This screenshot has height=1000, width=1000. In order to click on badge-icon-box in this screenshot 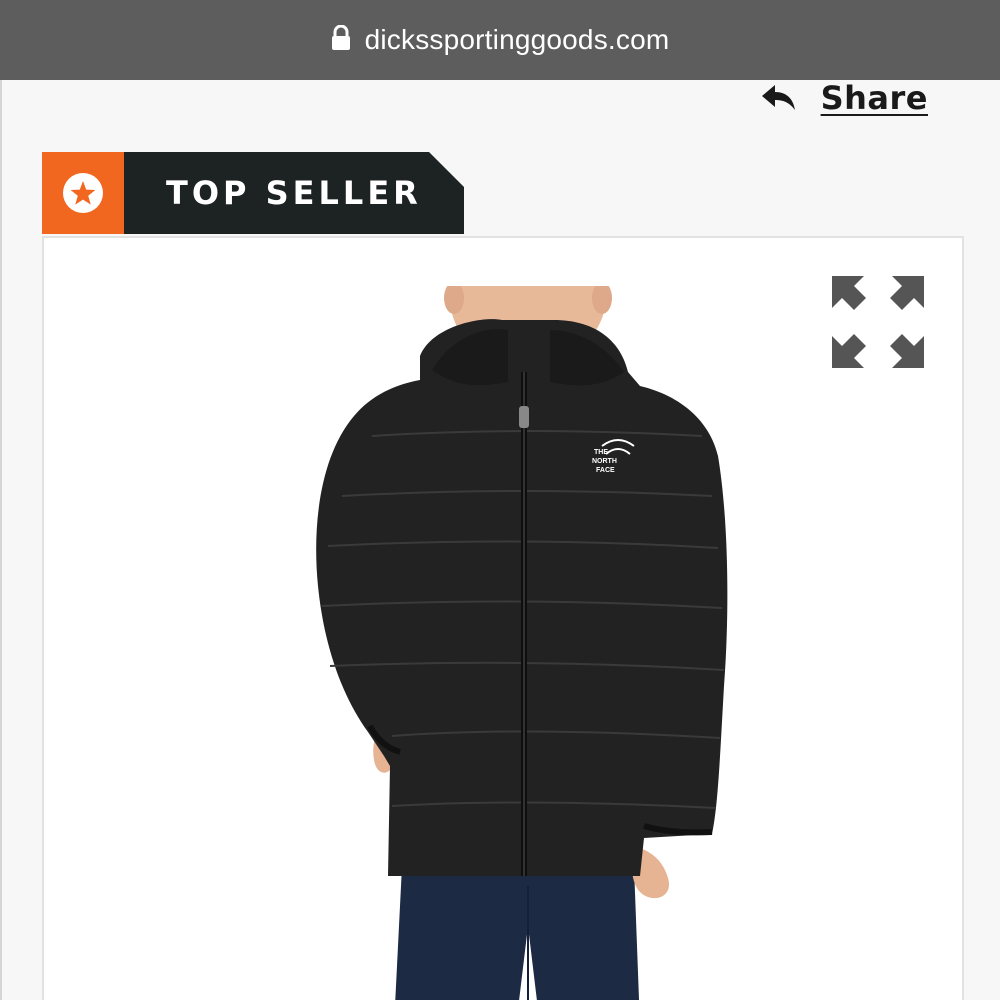, I will do `click(83, 193)`.